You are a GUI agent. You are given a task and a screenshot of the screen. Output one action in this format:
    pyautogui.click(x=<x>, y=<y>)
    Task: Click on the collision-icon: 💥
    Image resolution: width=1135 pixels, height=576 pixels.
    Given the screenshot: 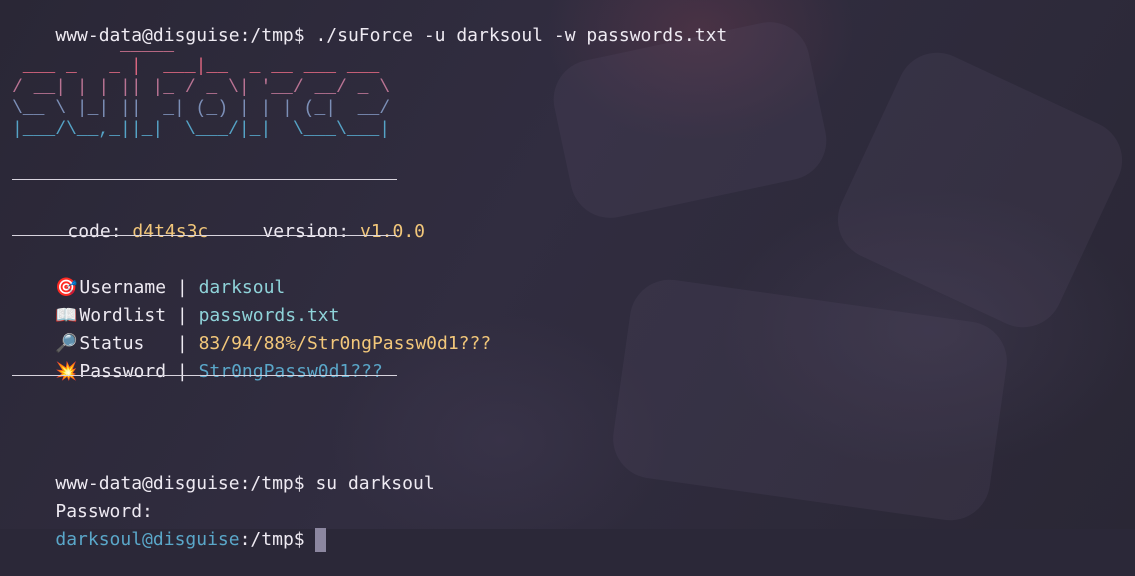 What is the action you would take?
    pyautogui.click(x=66, y=371)
    